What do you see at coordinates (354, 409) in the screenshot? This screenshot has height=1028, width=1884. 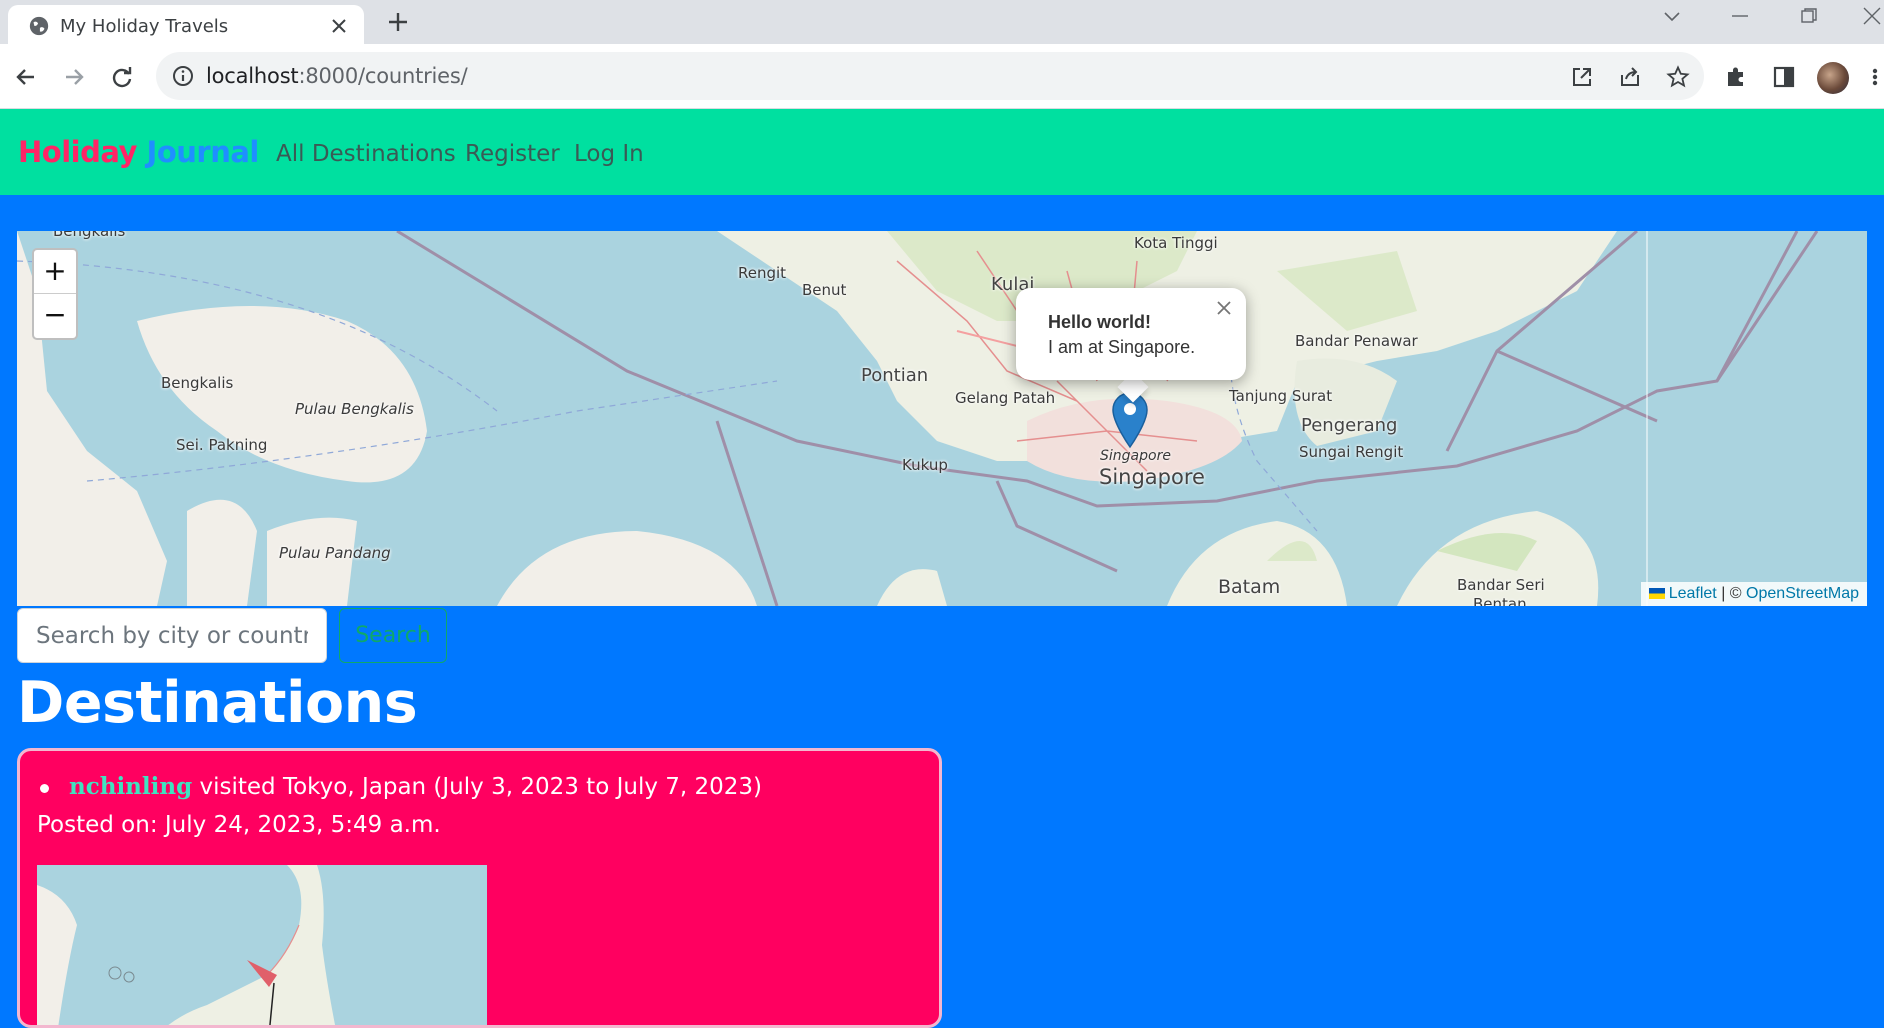 I see `map-label-pulau-bengkalis: Pulau Bengkalis` at bounding box center [354, 409].